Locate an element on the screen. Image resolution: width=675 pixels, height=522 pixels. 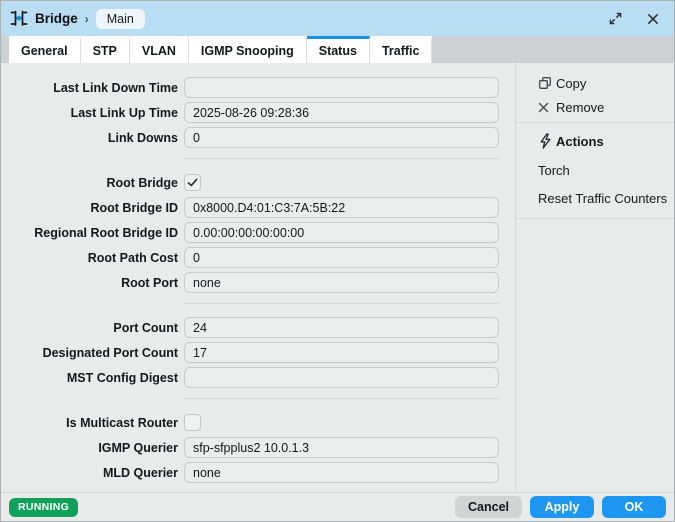
form-row-link-downs: Link Downs 0 is located at coordinates (258, 137).